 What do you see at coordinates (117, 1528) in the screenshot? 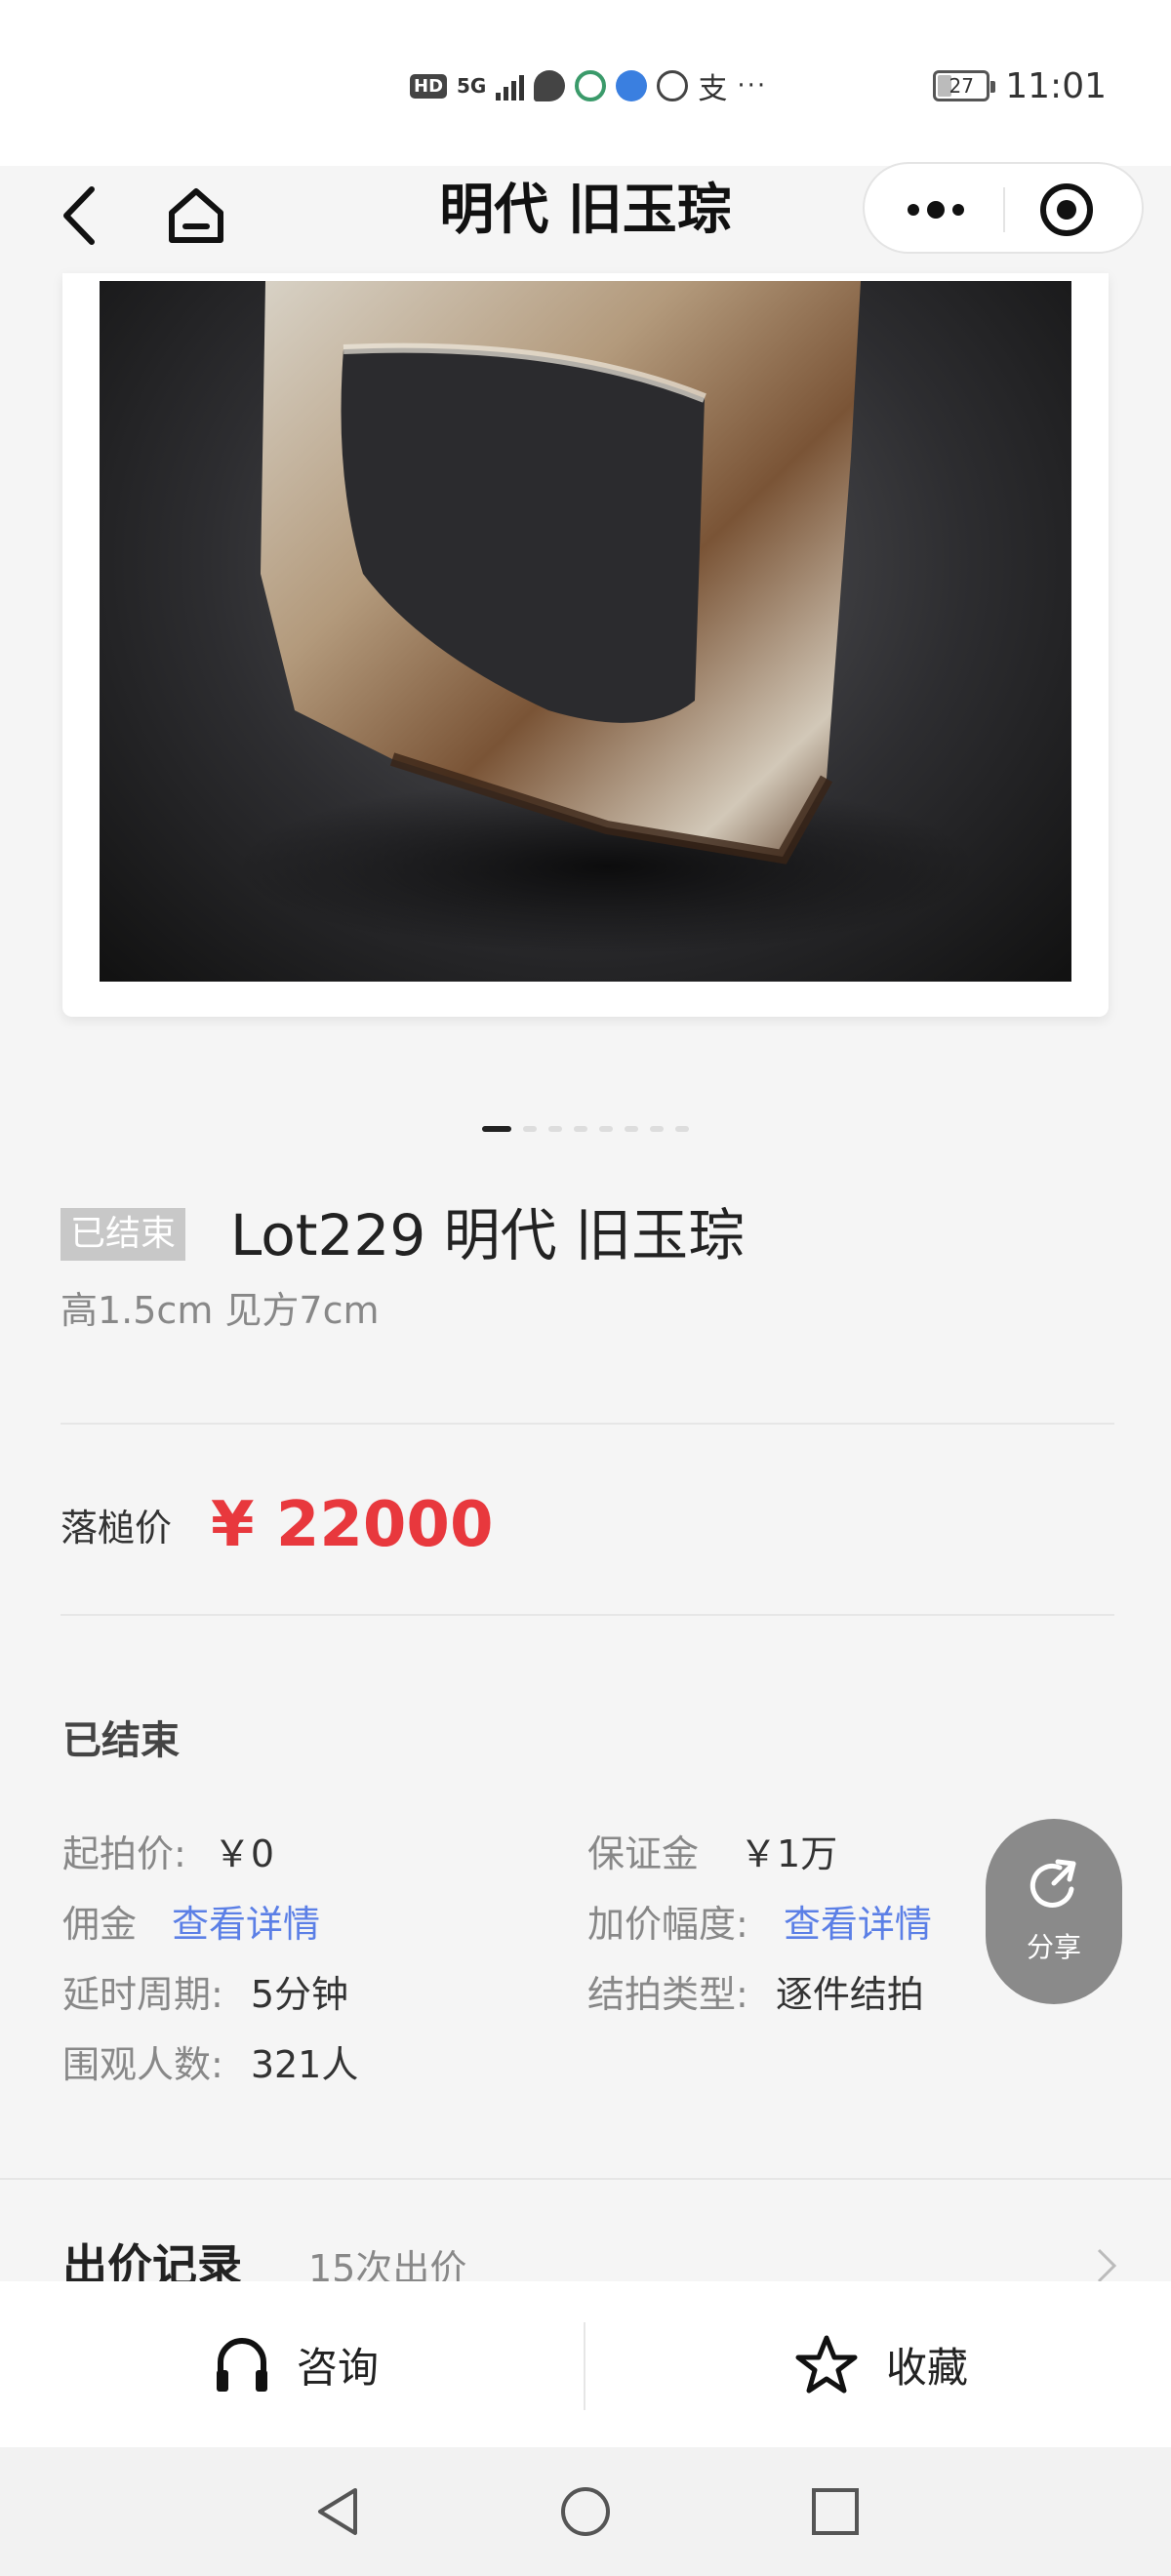
I see `hammer-price-label: 落槌价` at bounding box center [117, 1528].